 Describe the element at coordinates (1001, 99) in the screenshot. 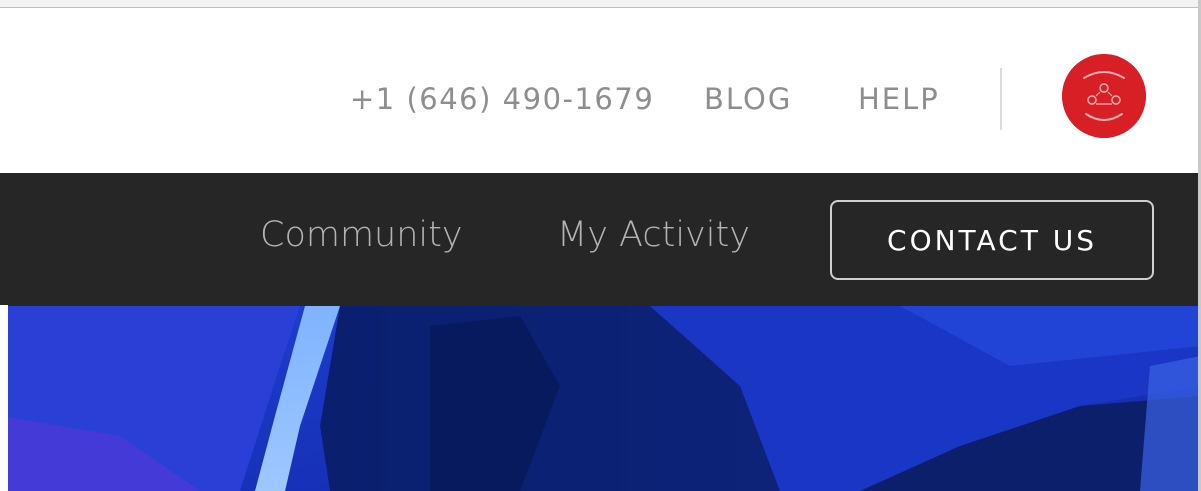

I see `utility-divider` at that location.